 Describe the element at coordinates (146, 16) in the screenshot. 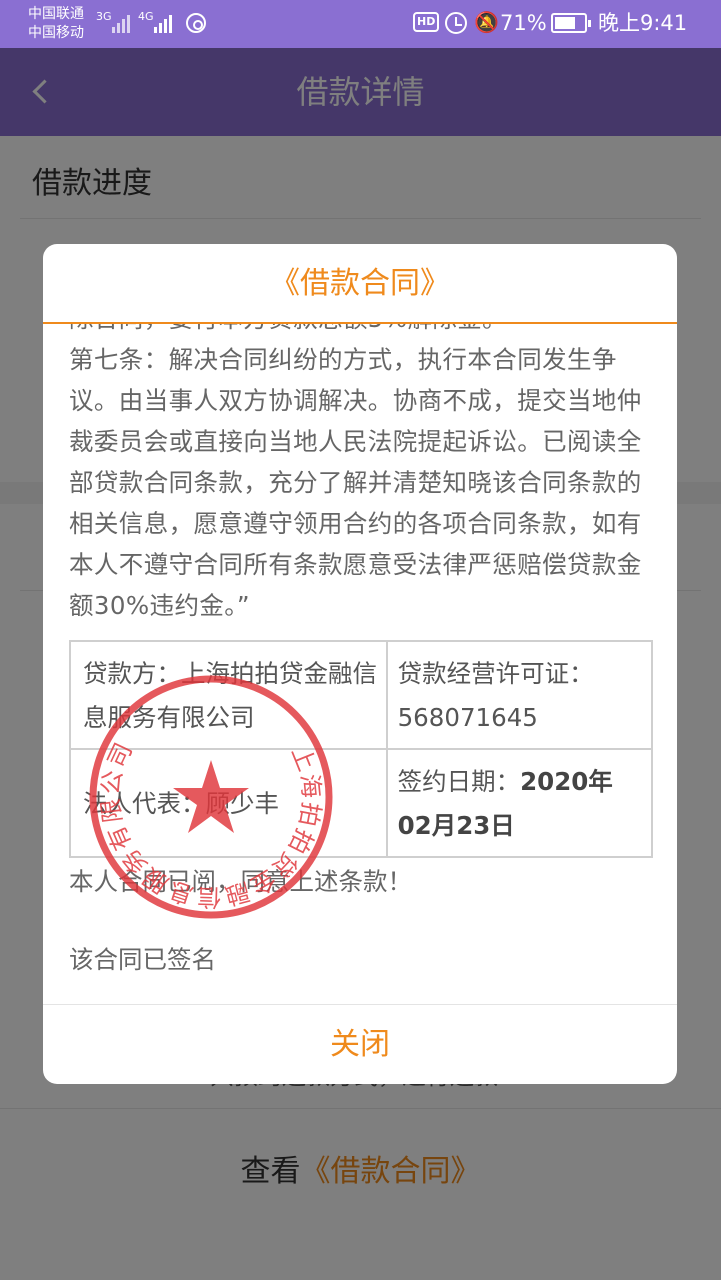

I see `signal-2-type: 4G` at that location.